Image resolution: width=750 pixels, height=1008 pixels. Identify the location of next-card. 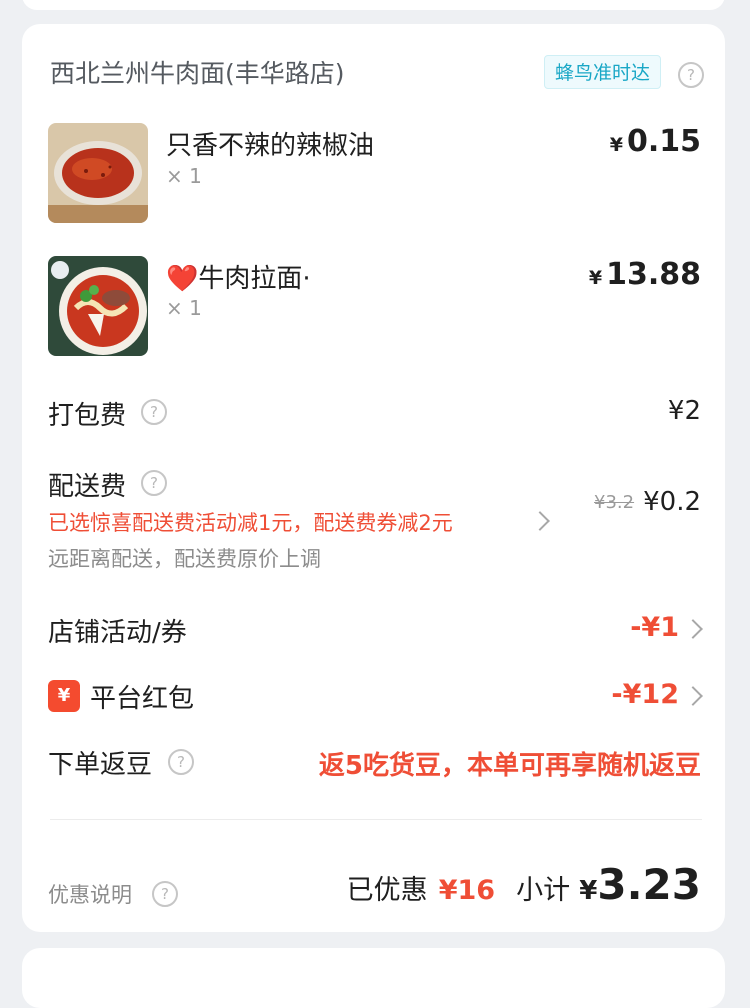
(373, 978).